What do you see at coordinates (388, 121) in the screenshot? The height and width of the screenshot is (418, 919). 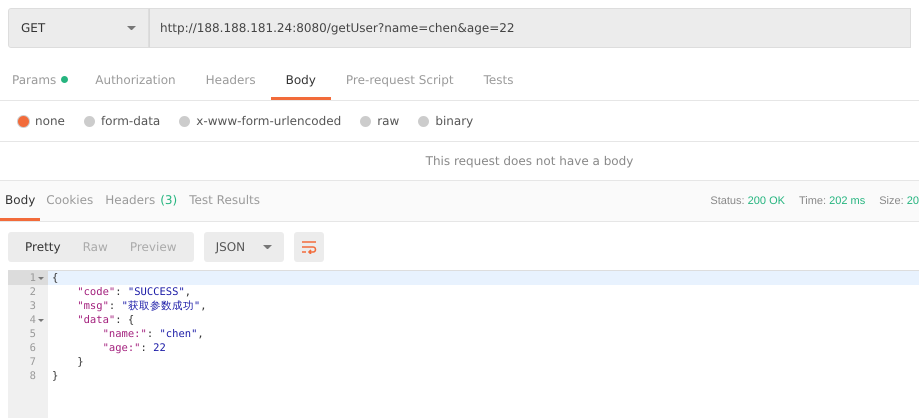 I see `radio-label: raw` at bounding box center [388, 121].